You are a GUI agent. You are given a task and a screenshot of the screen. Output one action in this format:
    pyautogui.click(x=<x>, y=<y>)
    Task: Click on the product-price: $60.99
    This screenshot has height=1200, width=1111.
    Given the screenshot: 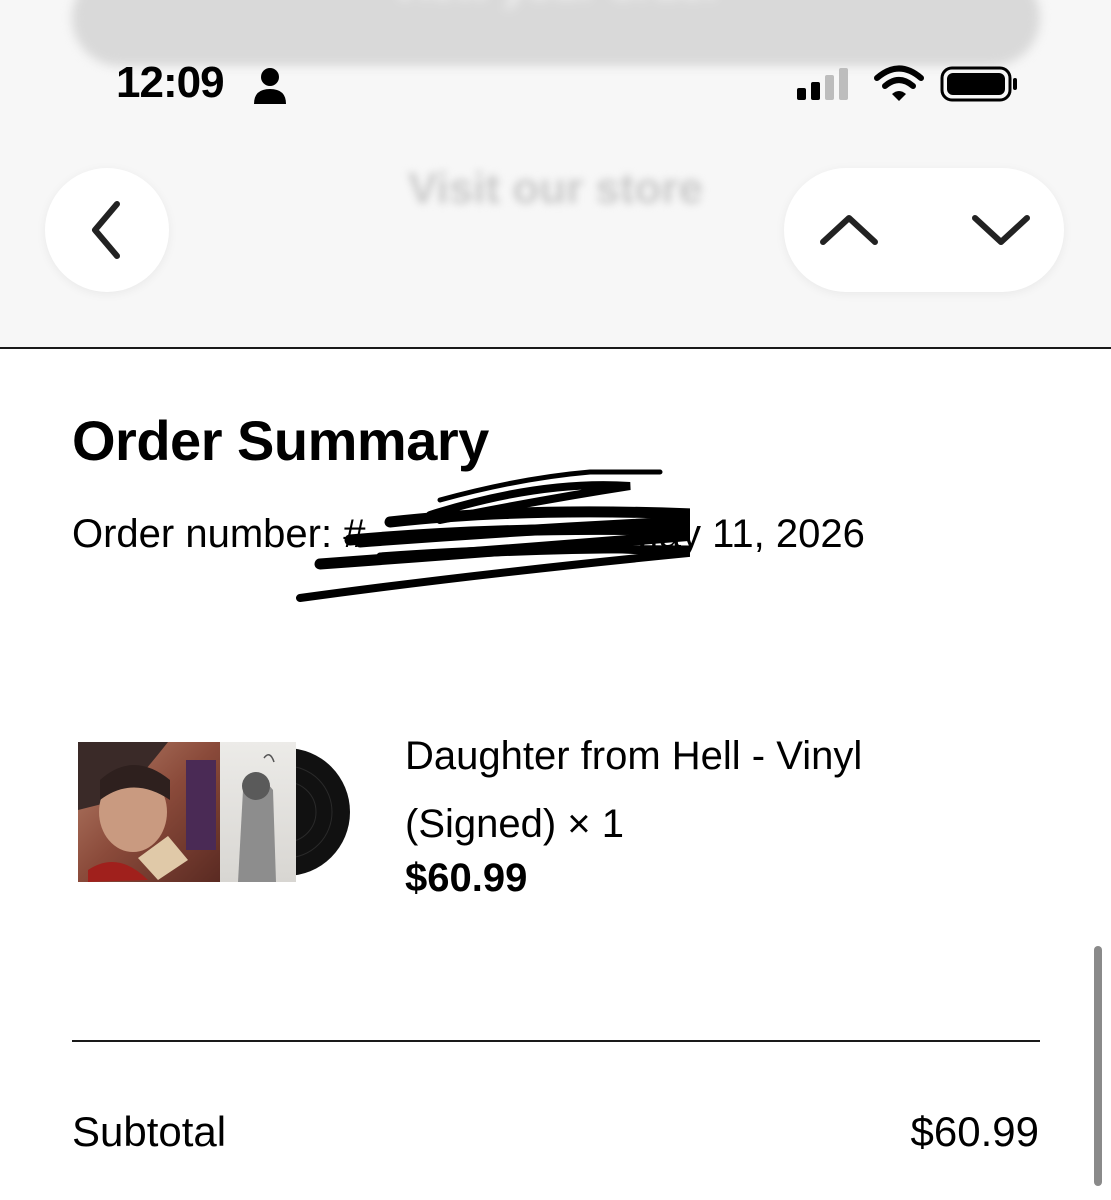 What is the action you would take?
    pyautogui.click(x=466, y=878)
    